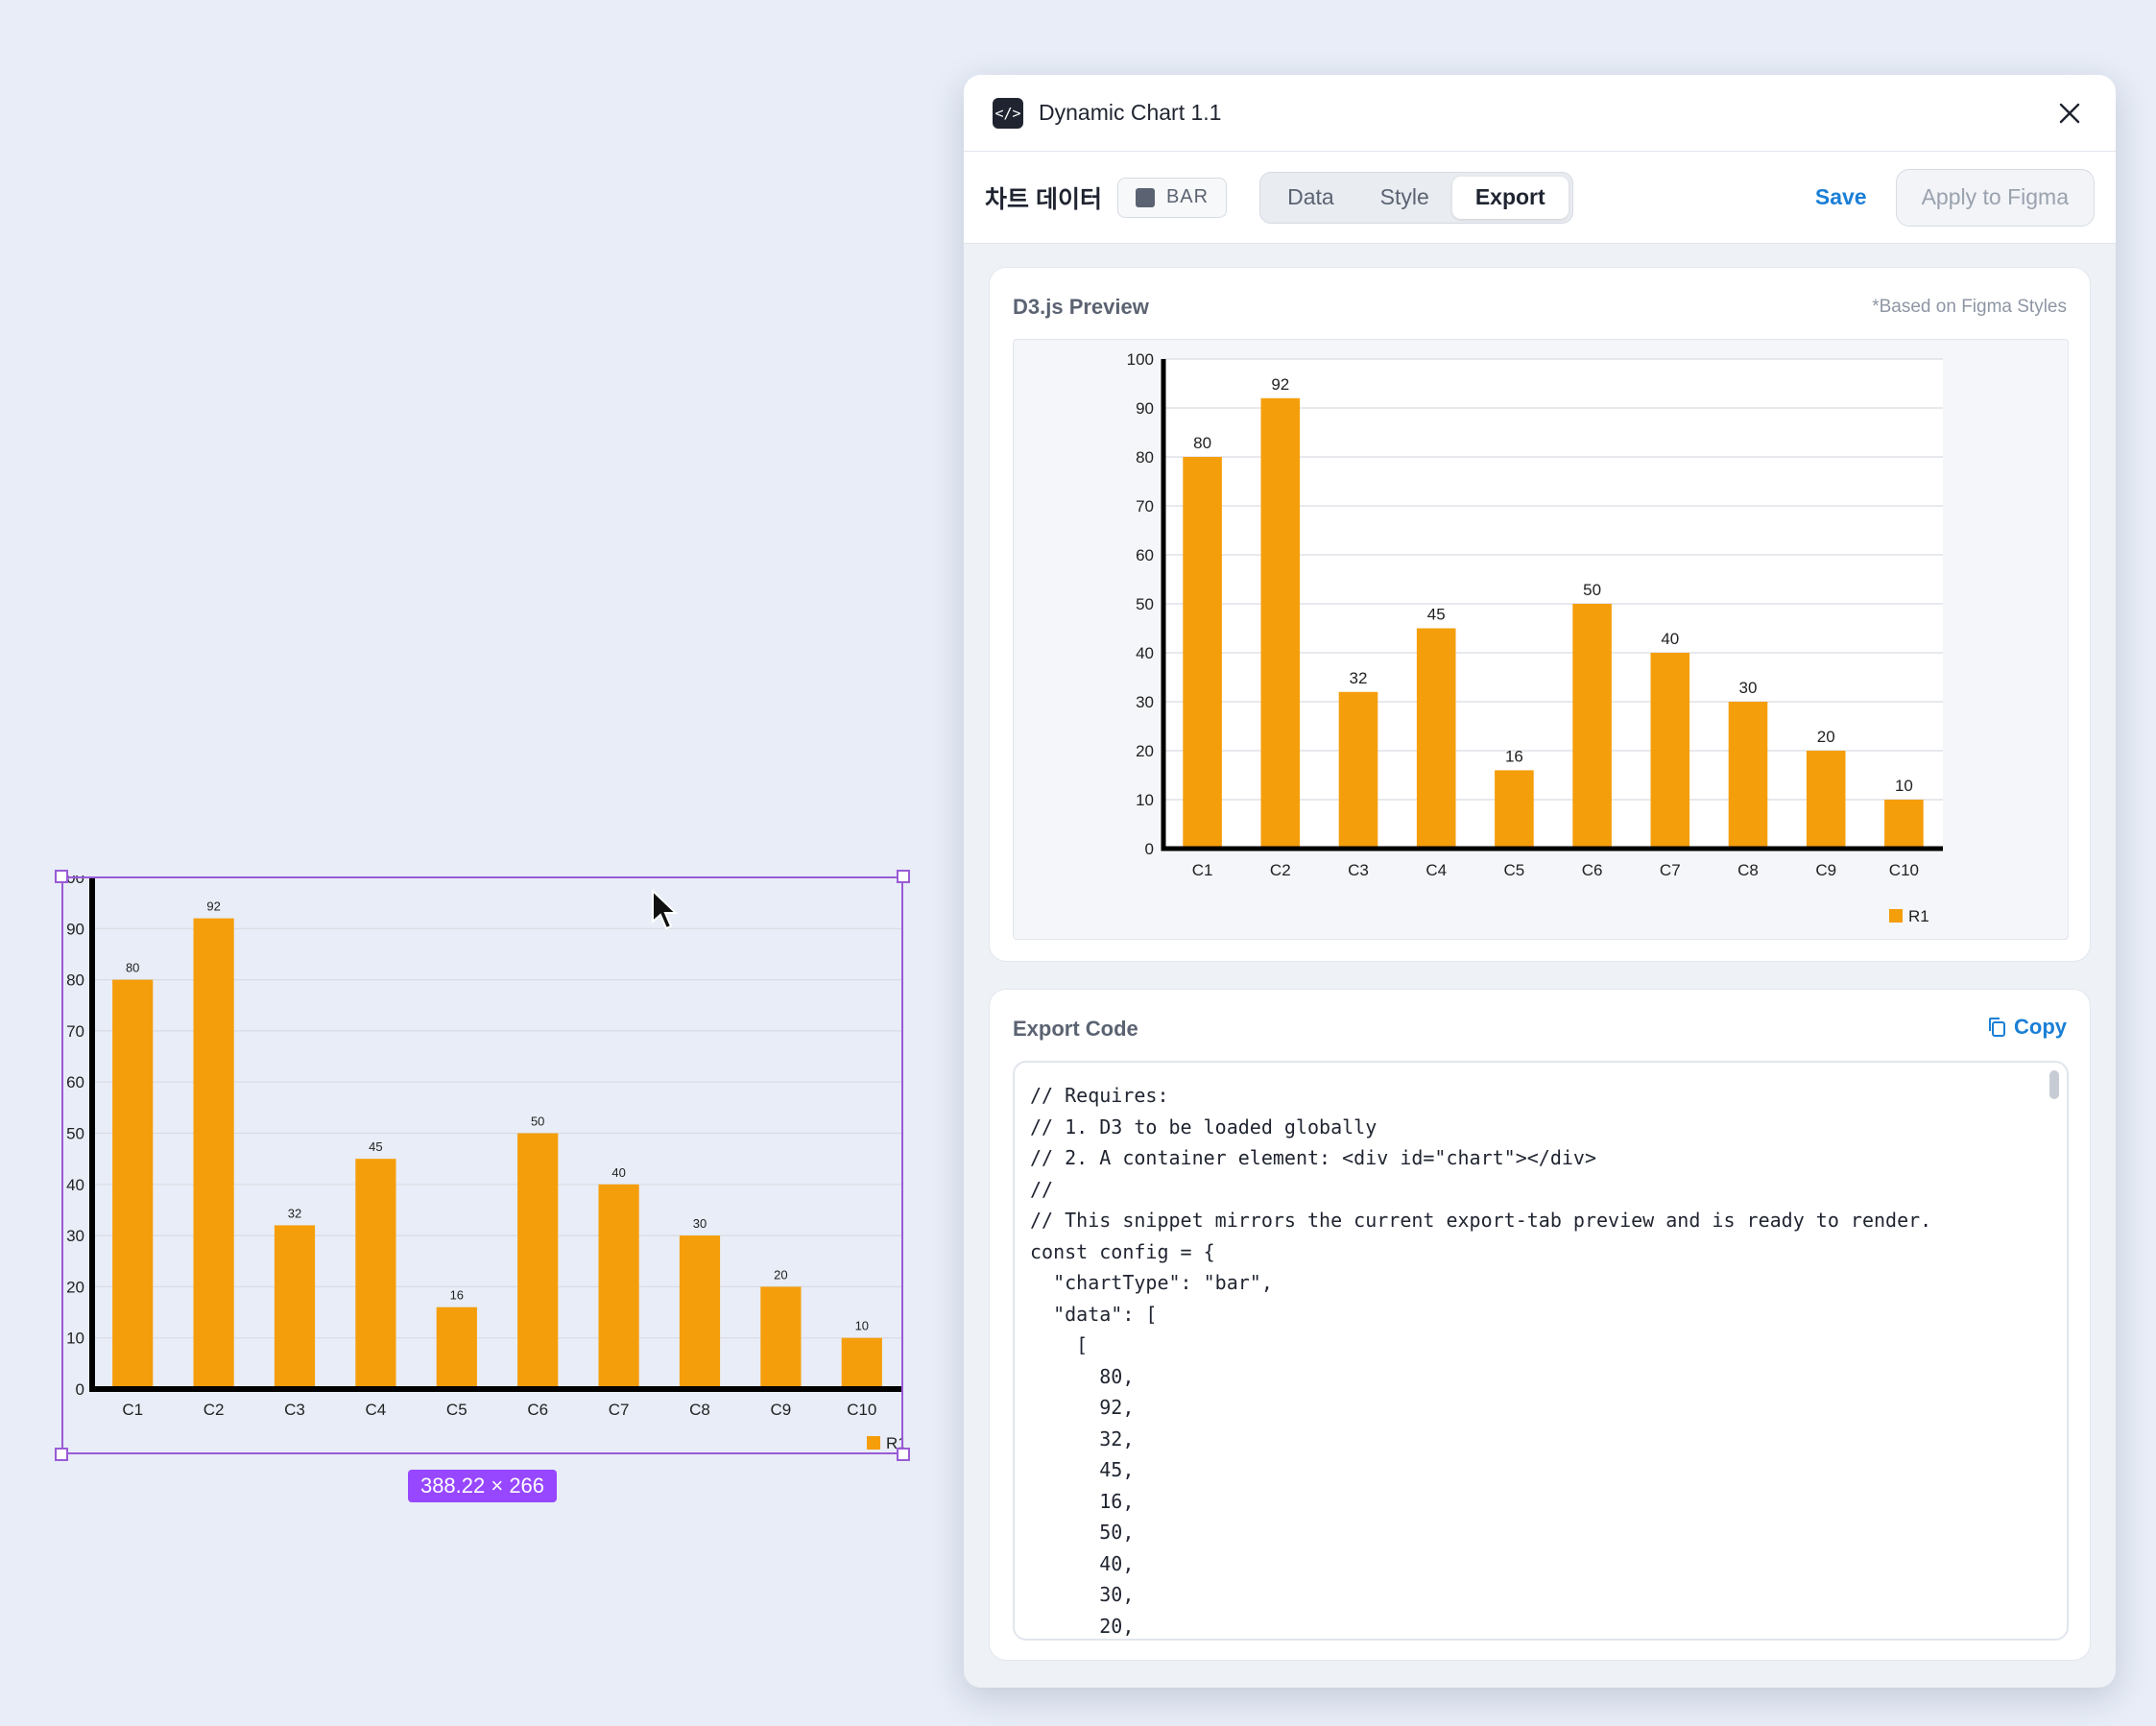 Image resolution: width=2156 pixels, height=1726 pixels. I want to click on save-button: Save, so click(1841, 197).